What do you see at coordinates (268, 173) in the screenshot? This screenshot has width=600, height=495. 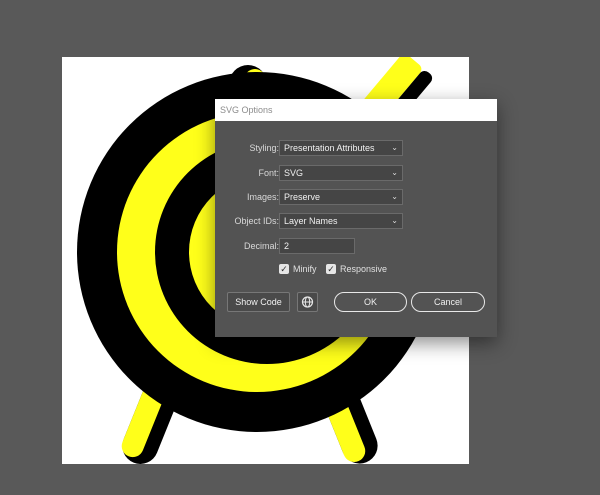 I see `font-label: Font:` at bounding box center [268, 173].